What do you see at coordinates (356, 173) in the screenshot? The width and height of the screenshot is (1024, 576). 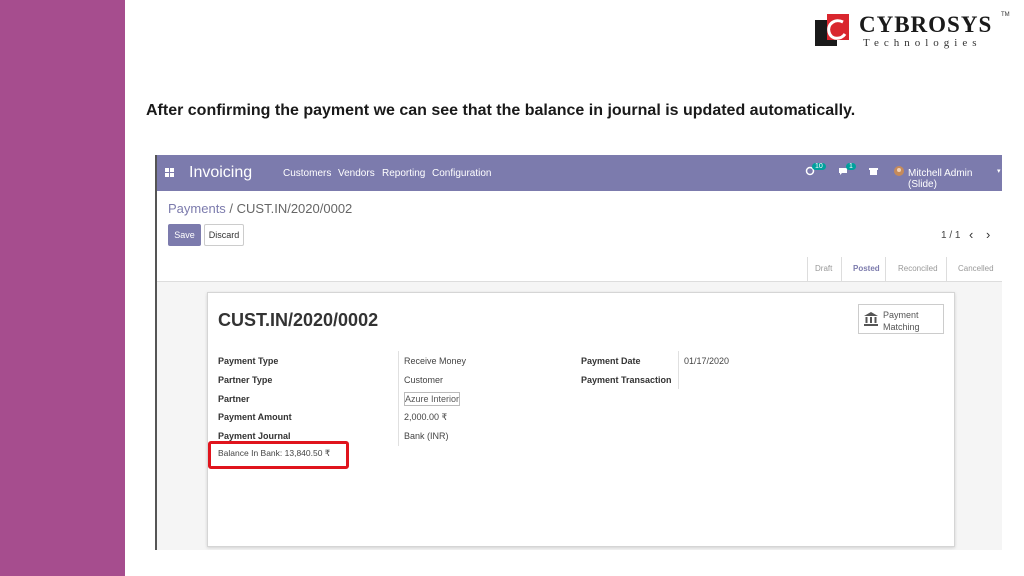 I see `menu-vendors: Vendors` at bounding box center [356, 173].